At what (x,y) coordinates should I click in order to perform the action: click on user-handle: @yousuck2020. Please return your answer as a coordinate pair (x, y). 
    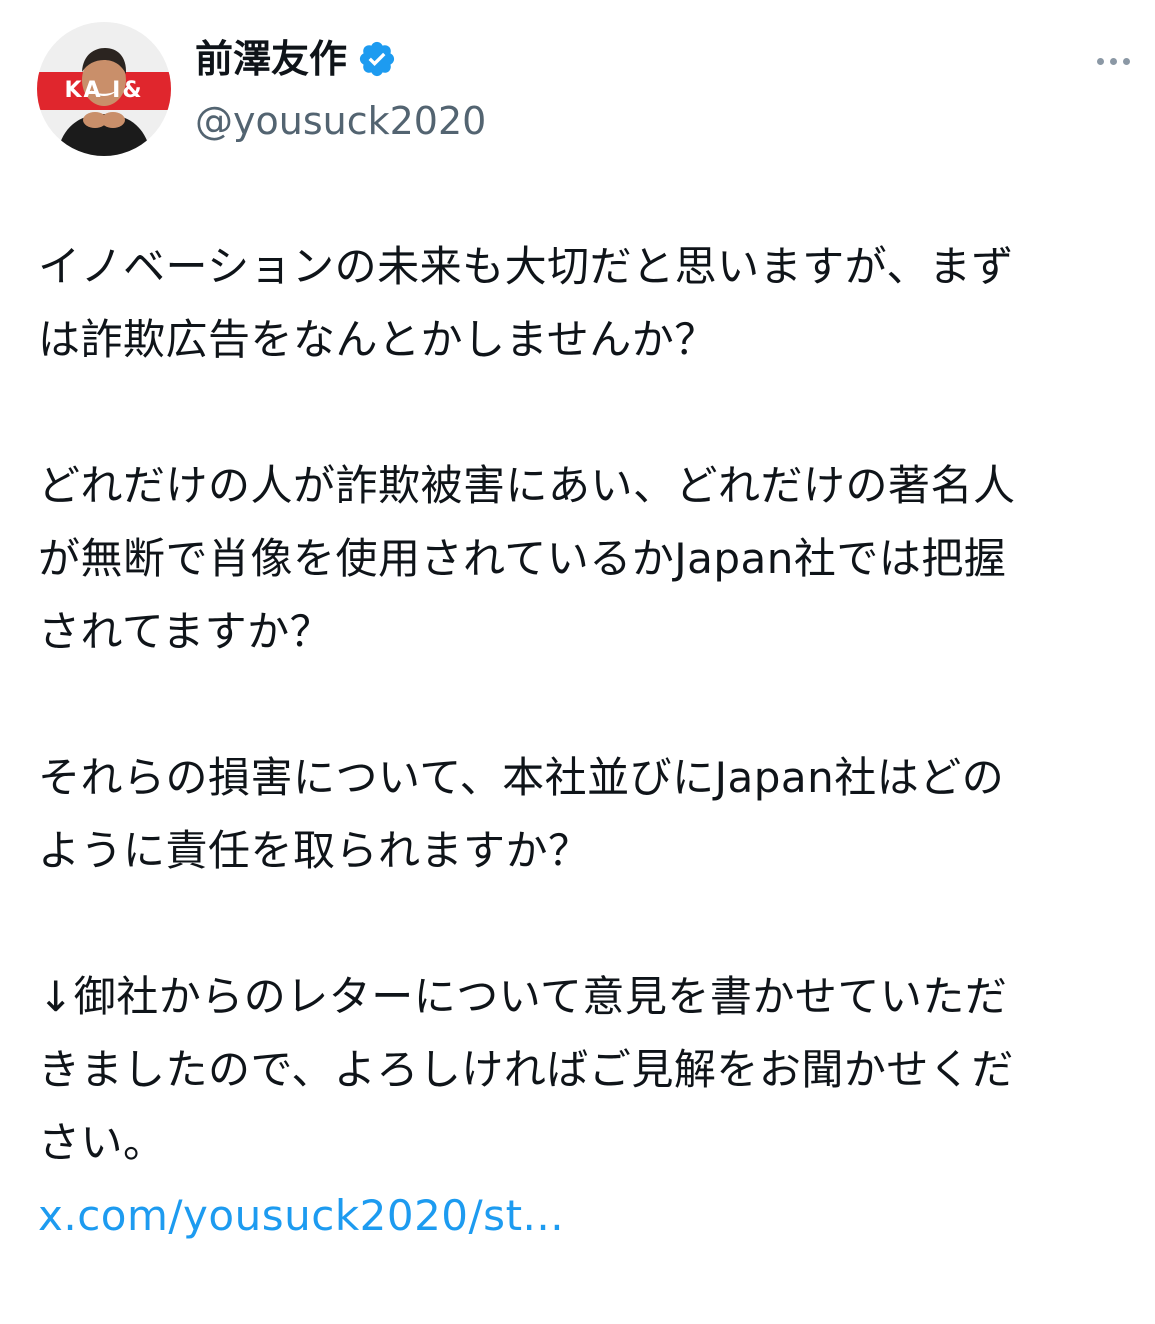
    Looking at the image, I should click on (340, 121).